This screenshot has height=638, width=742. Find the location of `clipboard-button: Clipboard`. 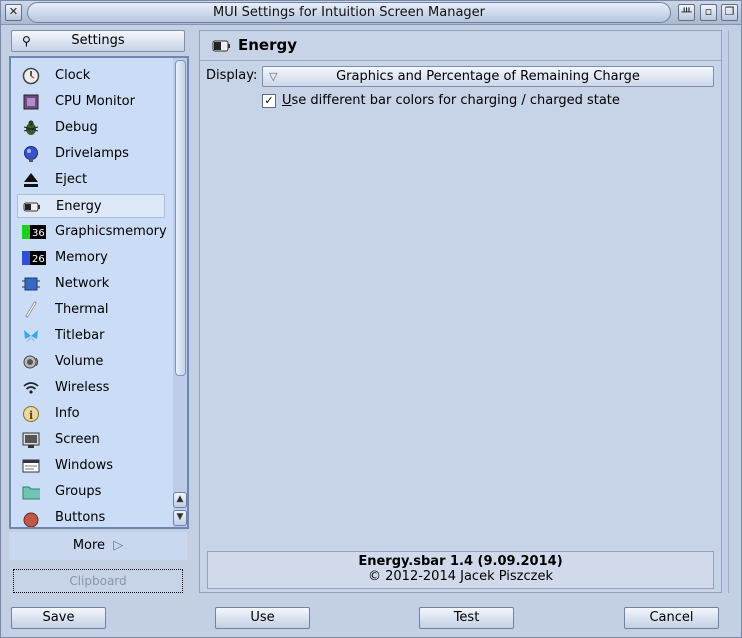

clipboard-button: Clipboard is located at coordinates (98, 581).